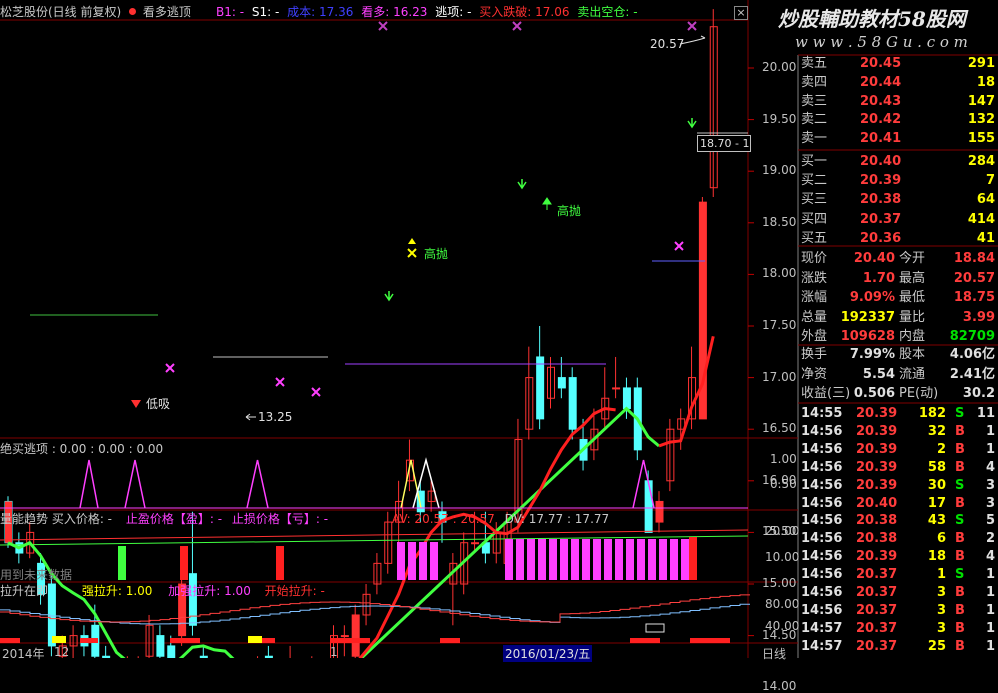 Image resolution: width=998 pixels, height=693 pixels. What do you see at coordinates (899, 521) in the screenshot?
I see `tick-row: 14:56 20.38 43 S 5` at bounding box center [899, 521].